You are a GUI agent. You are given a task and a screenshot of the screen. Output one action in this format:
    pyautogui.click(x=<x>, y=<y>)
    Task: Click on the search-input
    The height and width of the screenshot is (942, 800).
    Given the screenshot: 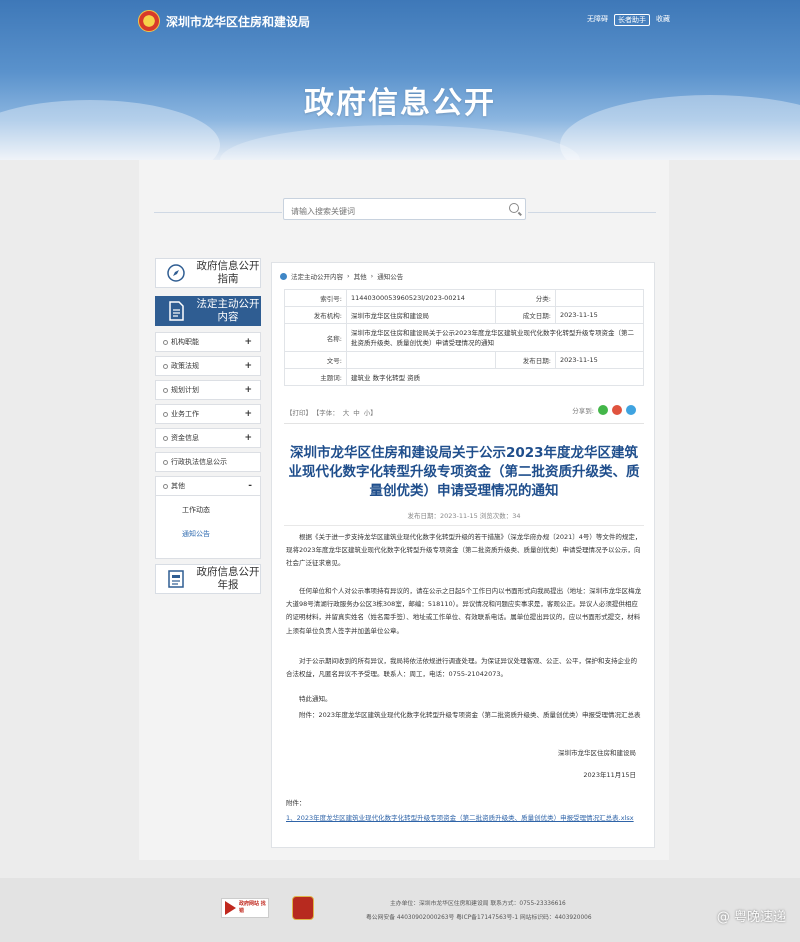 What is the action you would take?
    pyautogui.click(x=389, y=211)
    